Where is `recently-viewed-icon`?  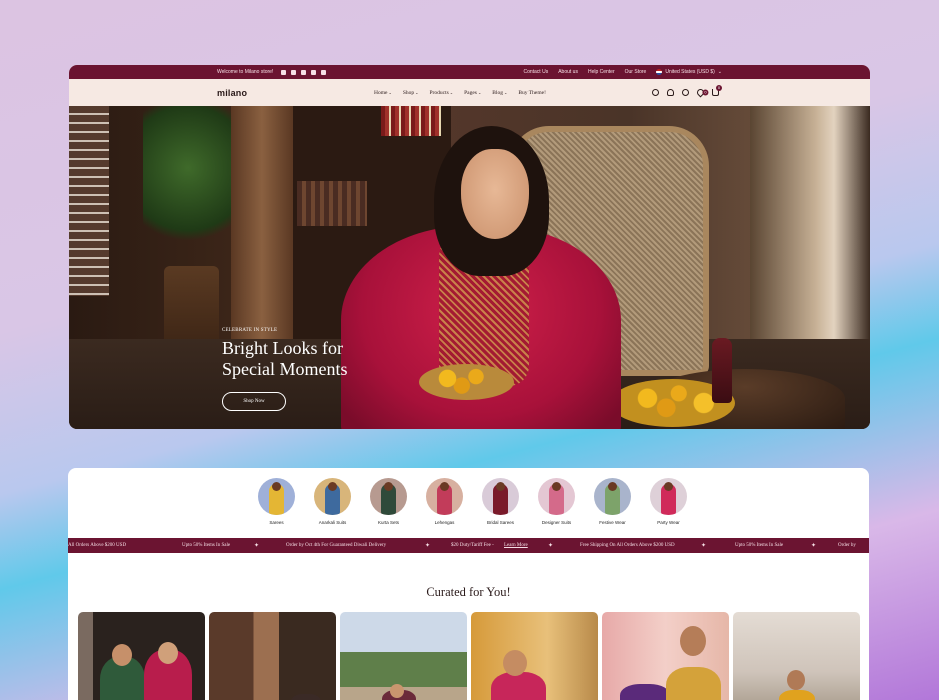 recently-viewed-icon is located at coordinates (685, 92).